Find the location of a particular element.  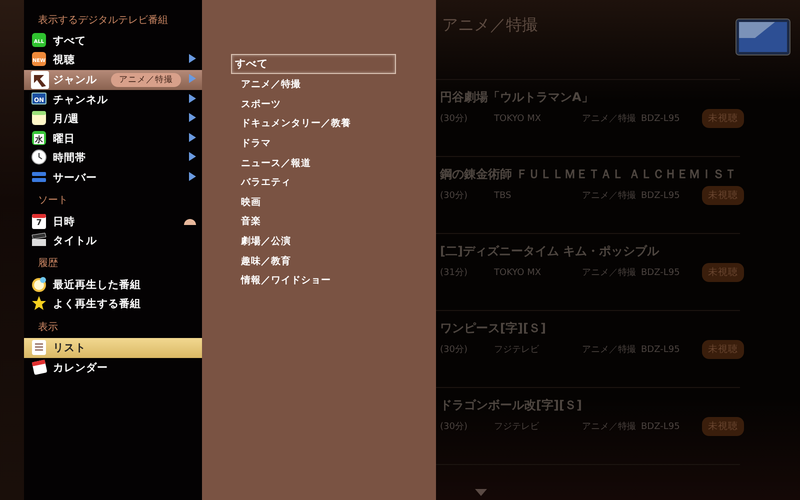

calendar-icon: 水 is located at coordinates (40, 139).